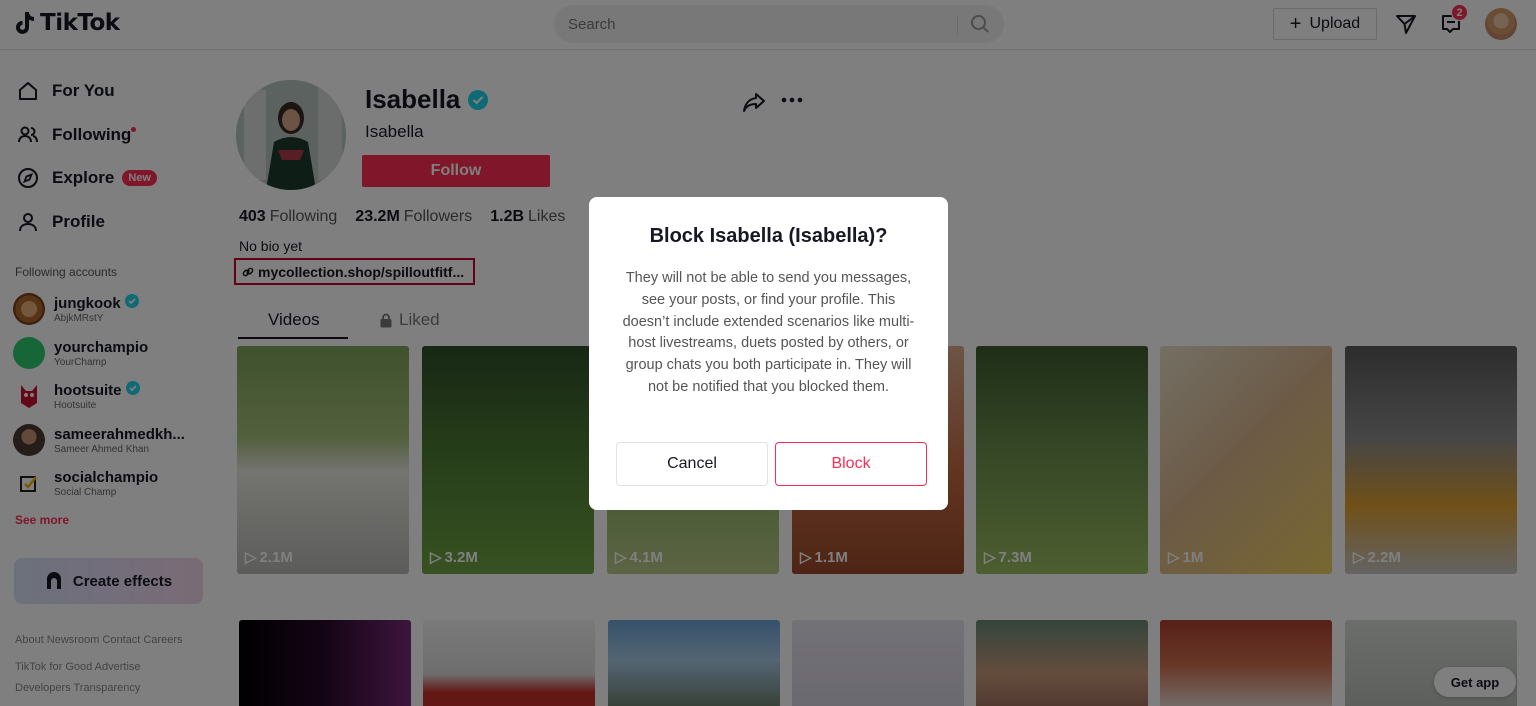 The width and height of the screenshot is (1536, 706). Describe the element at coordinates (692, 464) in the screenshot. I see `cancel-button: Cancel` at that location.